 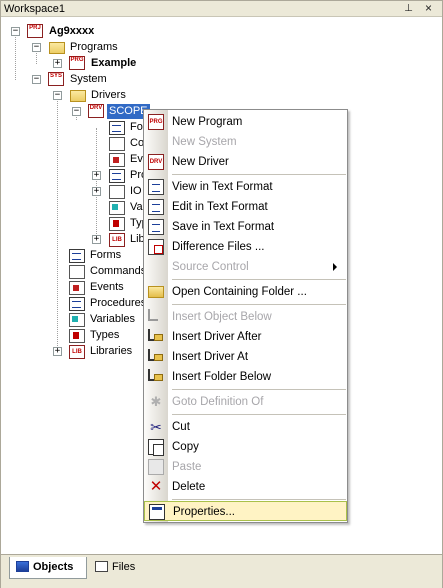 I want to click on close-icon: ×, so click(x=428, y=8).